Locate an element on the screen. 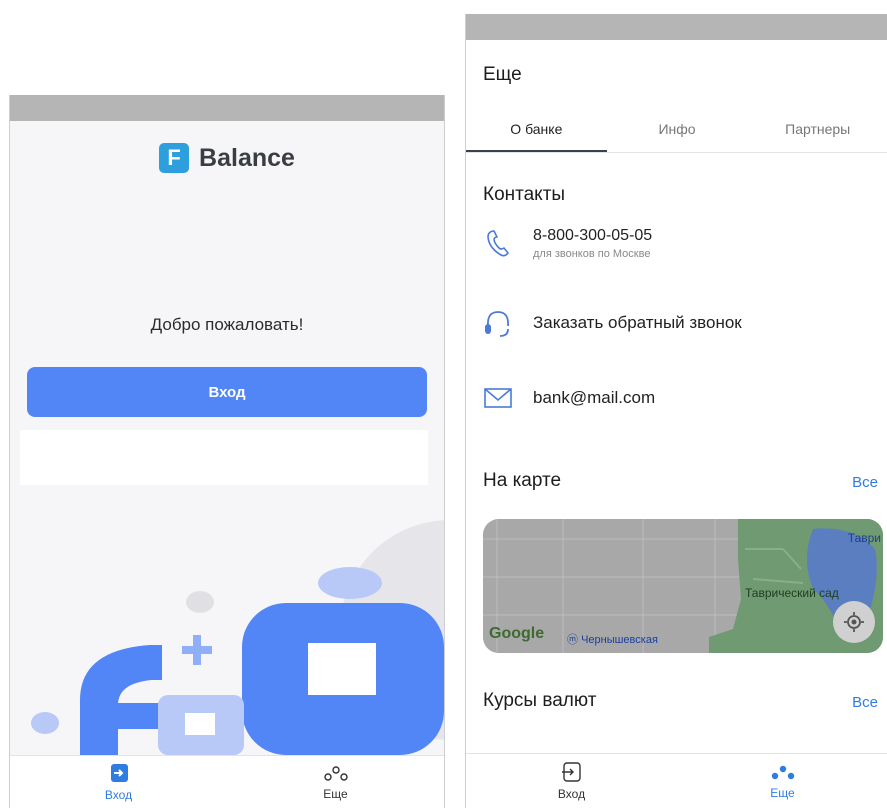  page-title: Еще is located at coordinates (502, 74).